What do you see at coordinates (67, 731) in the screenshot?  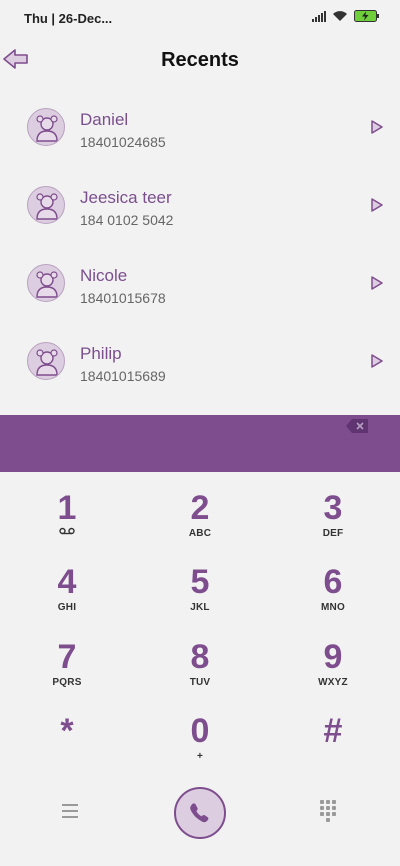 I see `key-digit: *` at bounding box center [67, 731].